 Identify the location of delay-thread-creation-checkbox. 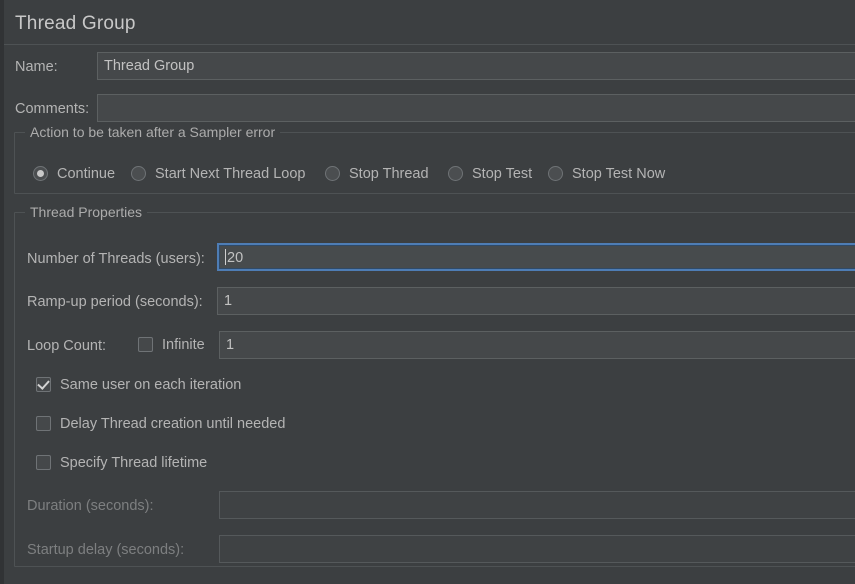
(43, 423).